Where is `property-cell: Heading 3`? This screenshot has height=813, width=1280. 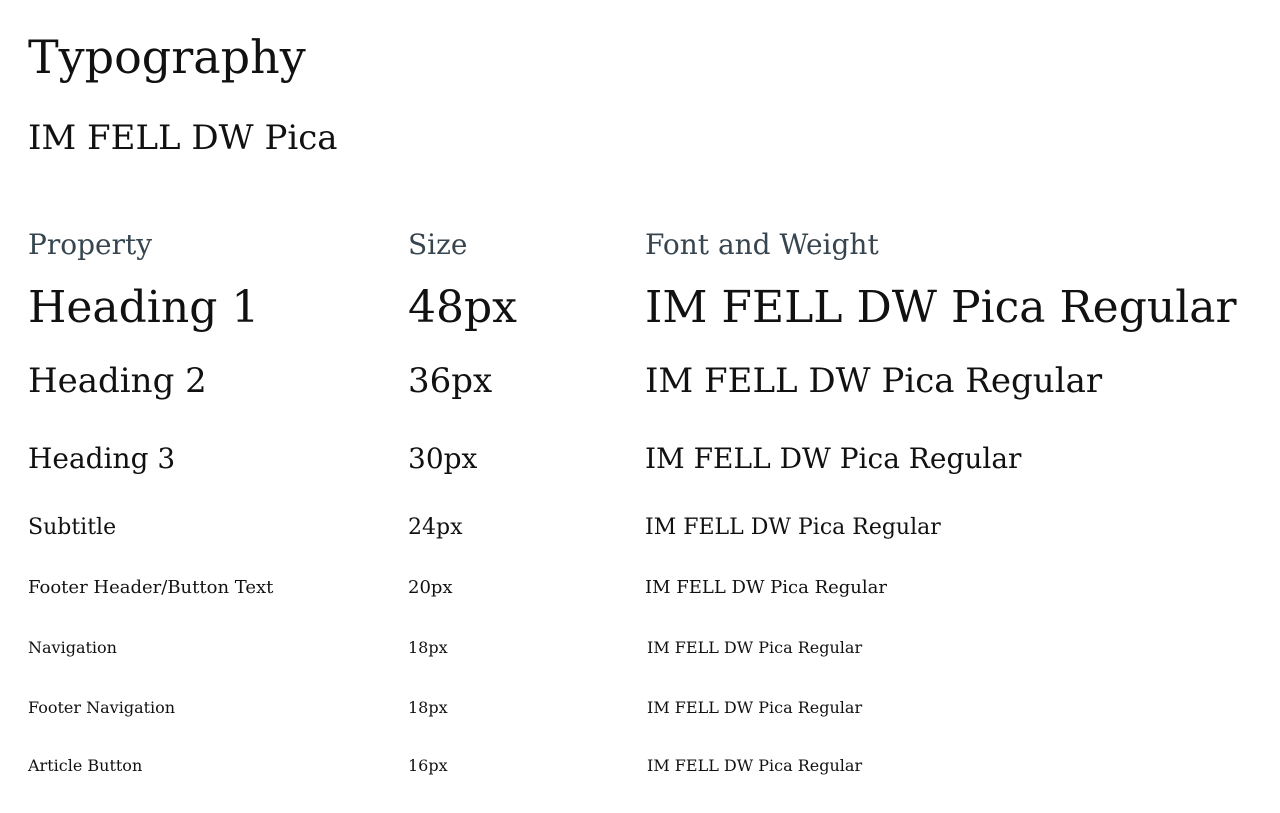
property-cell: Heading 3 is located at coordinates (102, 458).